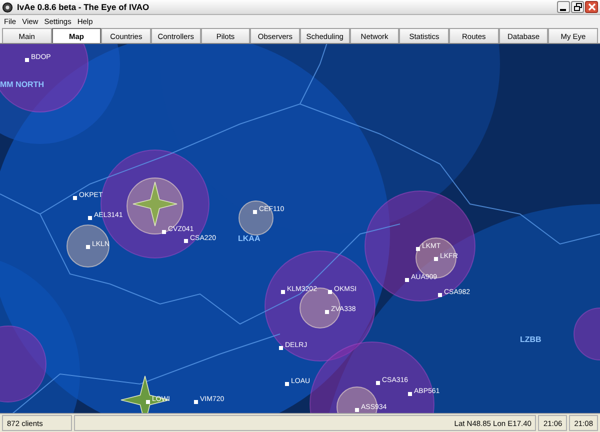 This screenshot has height=432, width=600. I want to click on sector-label: LZBB, so click(531, 339).